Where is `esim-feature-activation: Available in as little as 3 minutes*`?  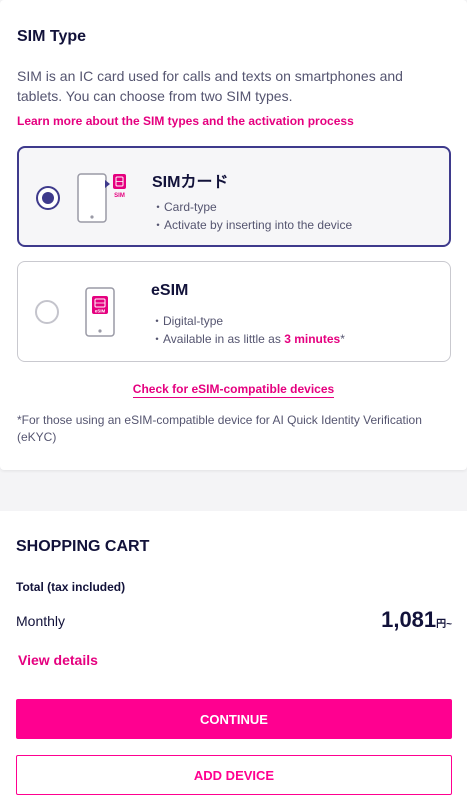 esim-feature-activation: Available in as little as 3 minutes* is located at coordinates (248, 339).